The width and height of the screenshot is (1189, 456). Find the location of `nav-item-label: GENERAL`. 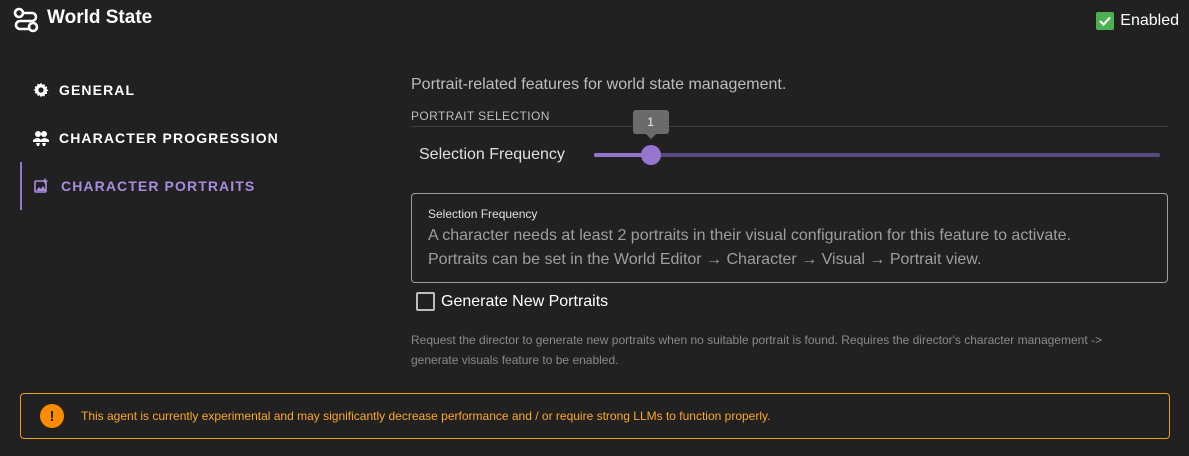

nav-item-label: GENERAL is located at coordinates (97, 90).